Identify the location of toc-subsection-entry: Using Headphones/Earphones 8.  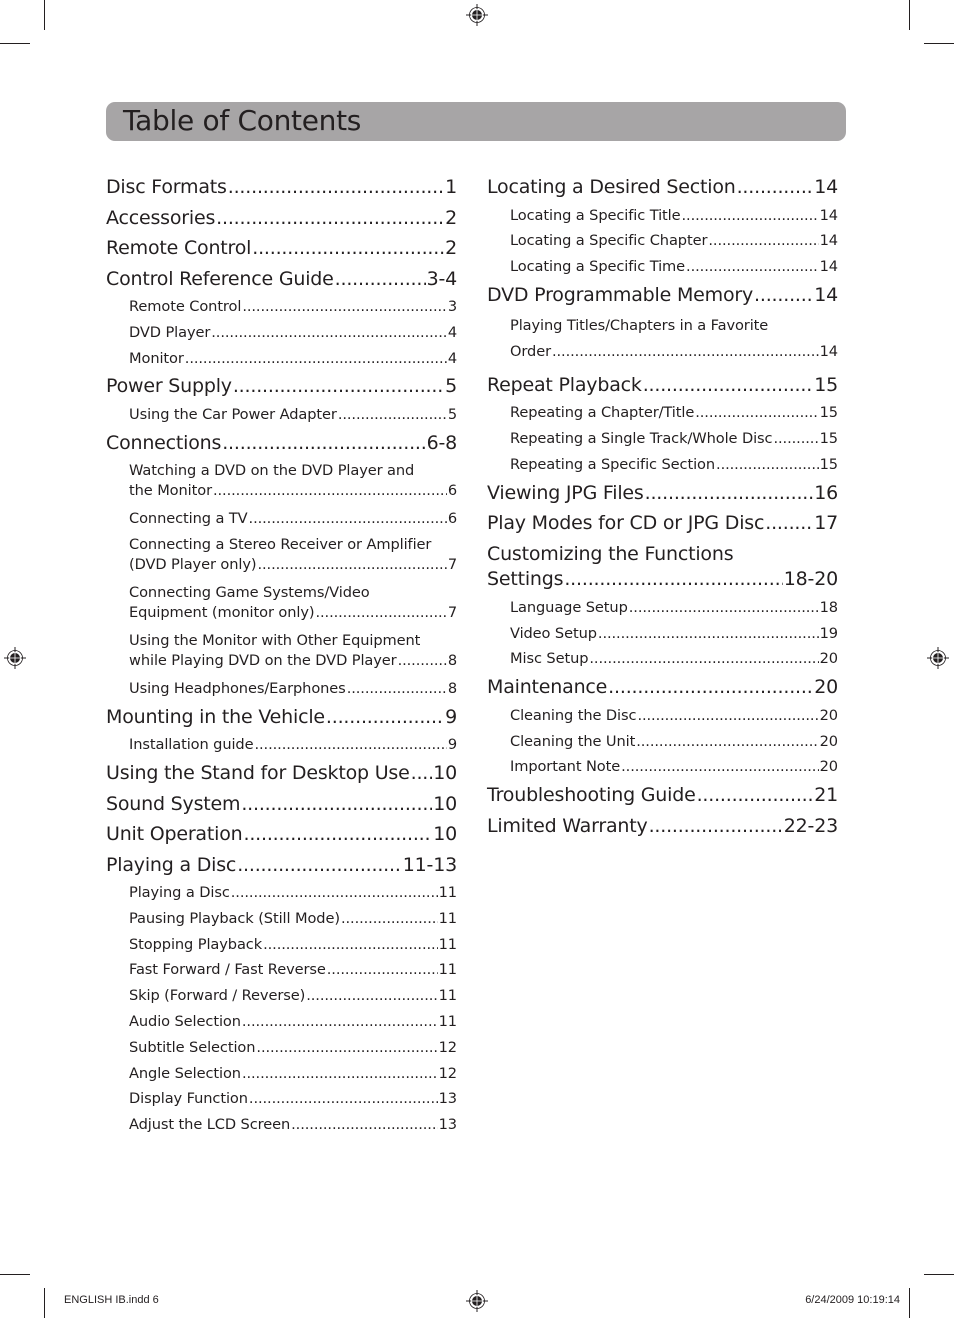
(281, 689).